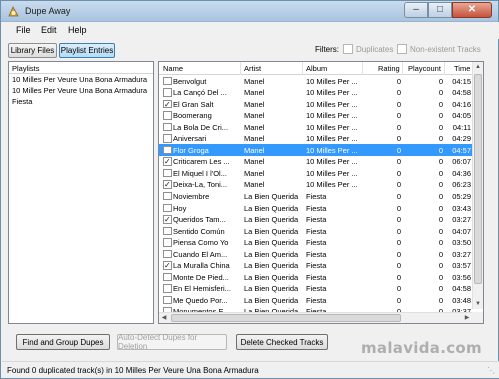 Image resolution: width=499 pixels, height=379 pixels. I want to click on table-row: Boomerang Manel 10 Milles Per ... 0 0 04:05, so click(321, 116).